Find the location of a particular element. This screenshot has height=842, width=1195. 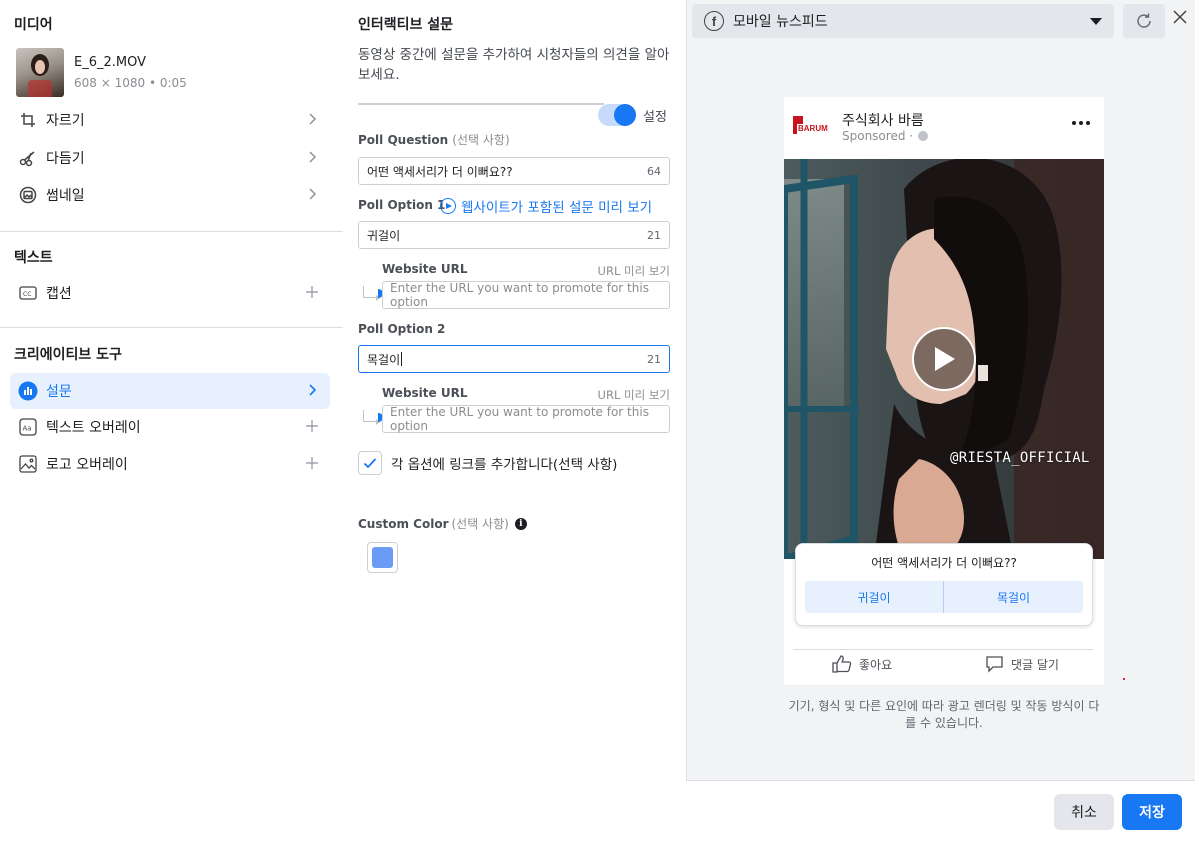

poll-toggle is located at coordinates (617, 115).